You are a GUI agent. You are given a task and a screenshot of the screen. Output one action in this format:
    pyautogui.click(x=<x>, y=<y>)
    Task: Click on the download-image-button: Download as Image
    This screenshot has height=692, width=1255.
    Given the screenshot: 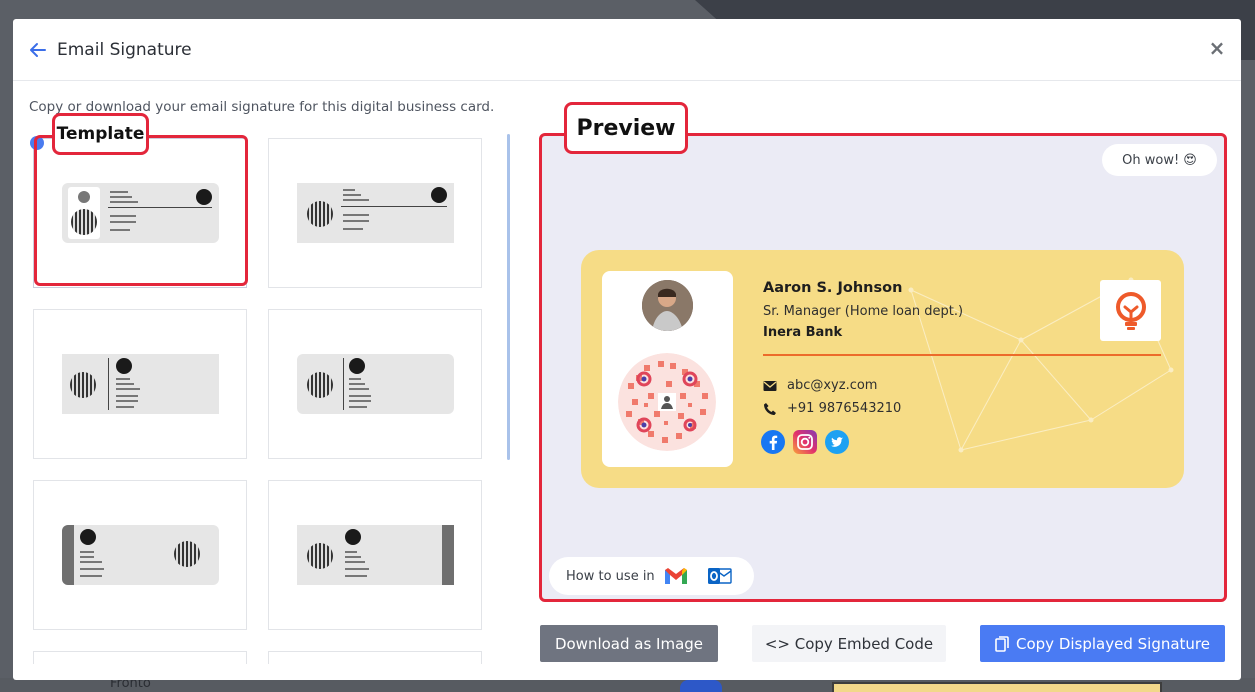 What is the action you would take?
    pyautogui.click(x=629, y=643)
    